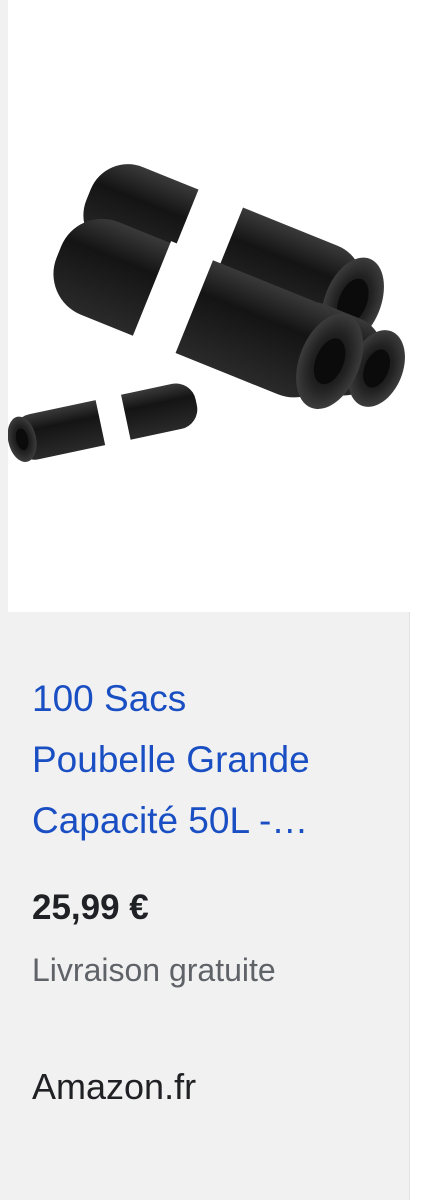 This screenshot has width=432, height=1200. I want to click on merchant-name: Amazon.fr, so click(114, 1086).